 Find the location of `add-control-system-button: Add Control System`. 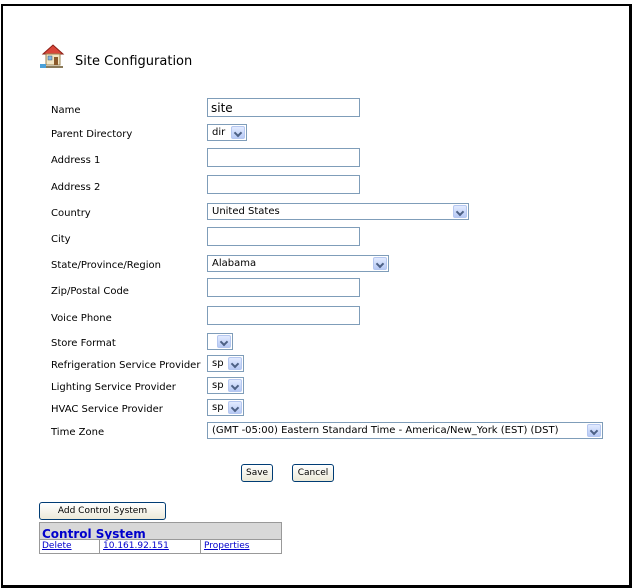

add-control-system-button: Add Control System is located at coordinates (102, 511).